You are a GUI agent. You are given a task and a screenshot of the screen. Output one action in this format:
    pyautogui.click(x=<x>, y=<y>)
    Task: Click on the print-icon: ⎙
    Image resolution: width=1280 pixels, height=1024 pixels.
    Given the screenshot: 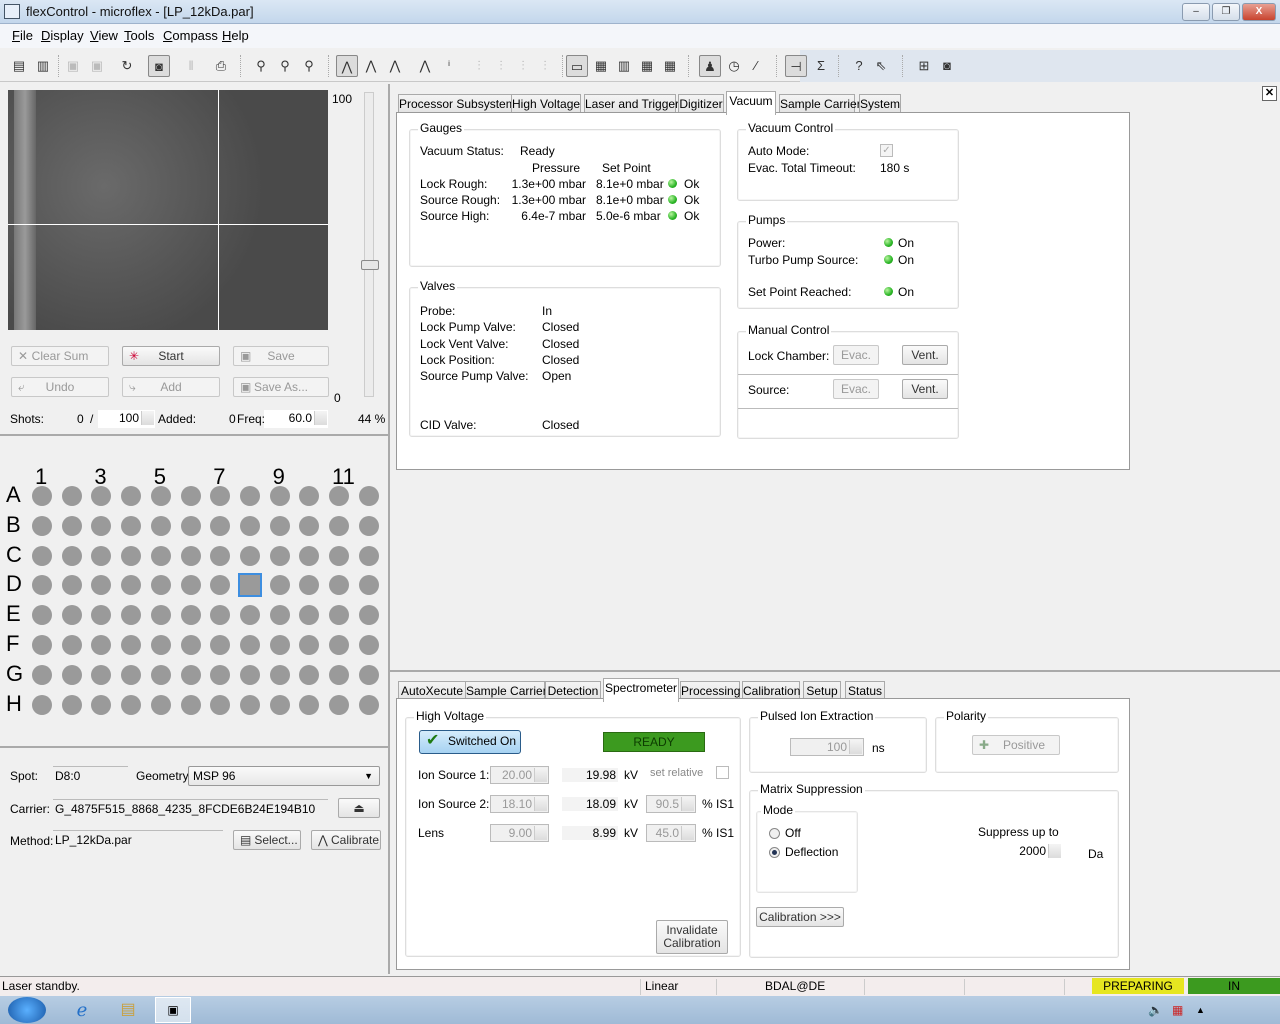 What is the action you would take?
    pyautogui.click(x=221, y=66)
    